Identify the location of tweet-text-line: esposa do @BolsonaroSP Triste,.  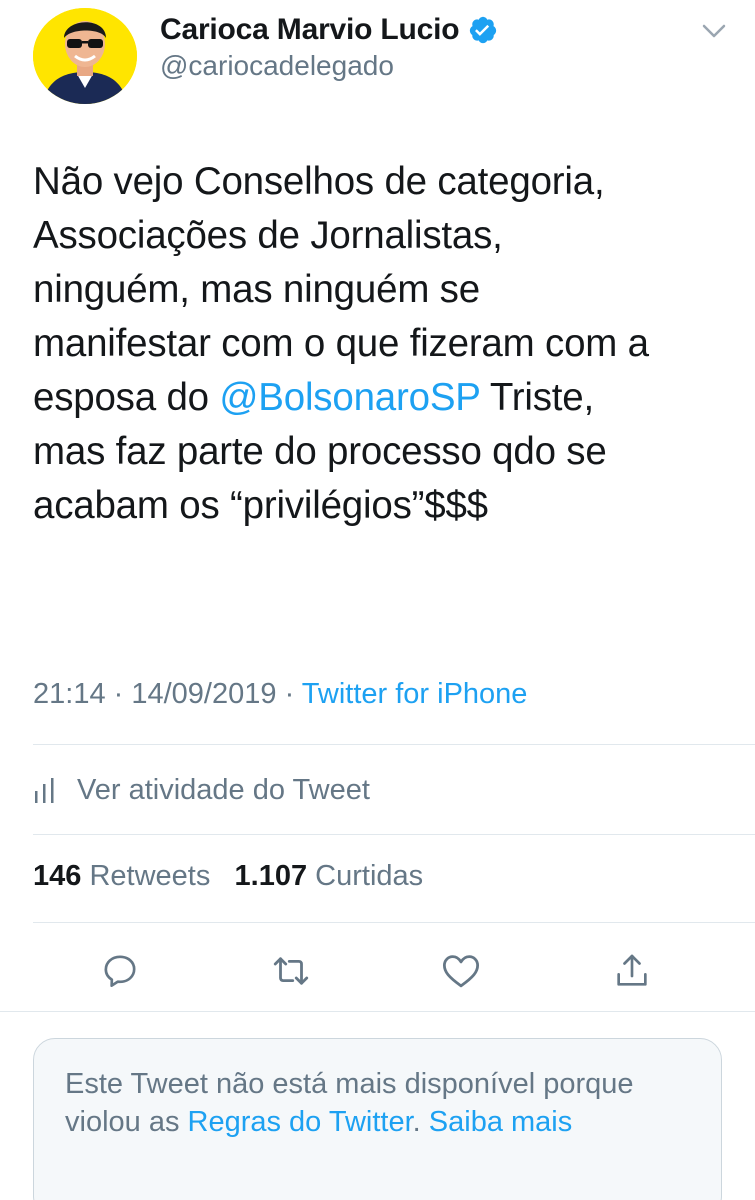
(383, 398).